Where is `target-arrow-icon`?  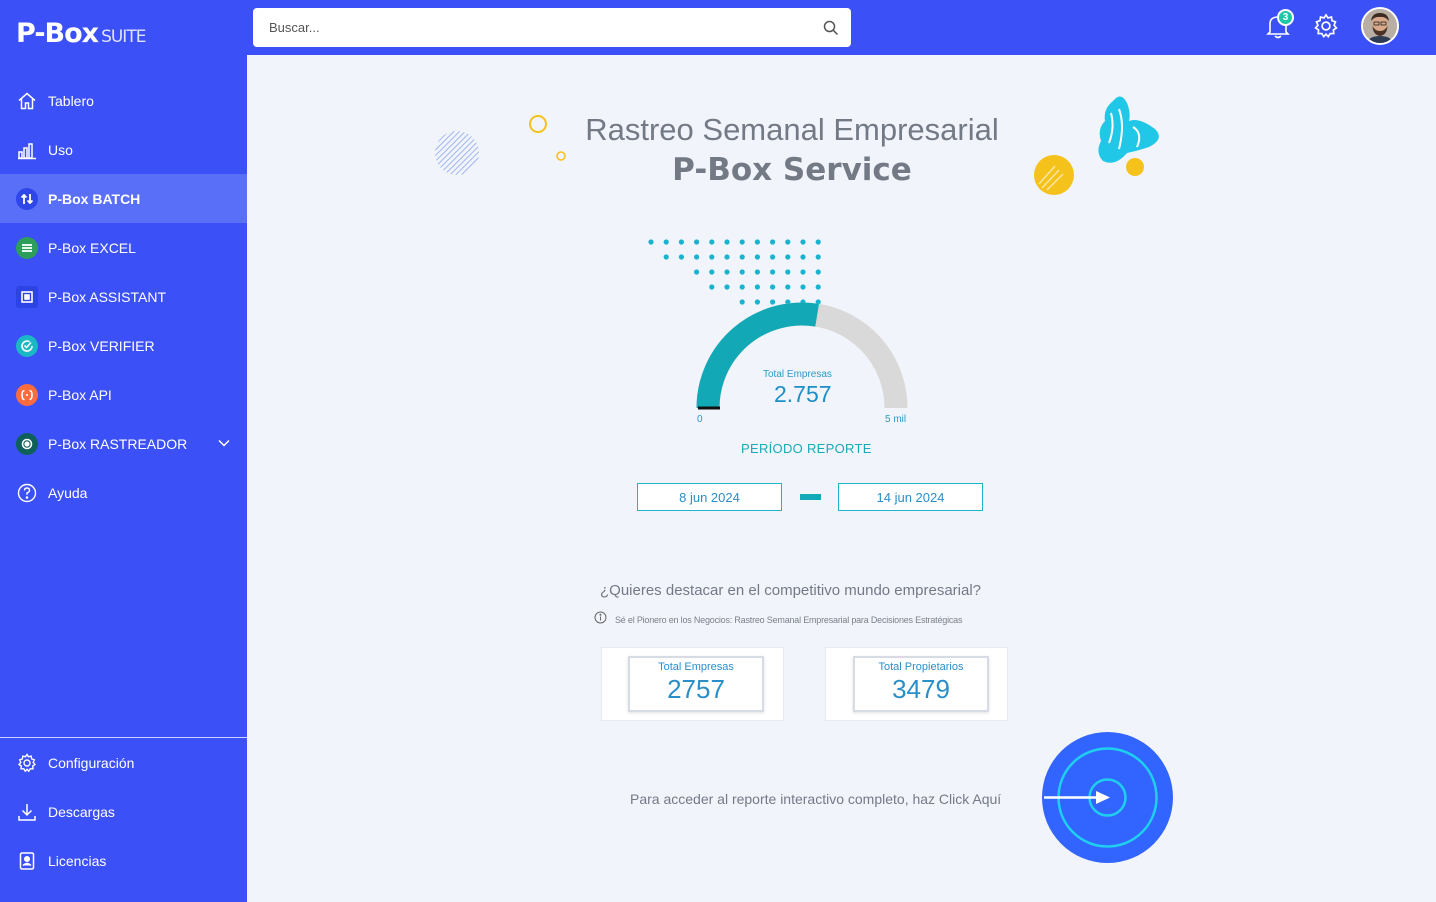 target-arrow-icon is located at coordinates (1101, 797).